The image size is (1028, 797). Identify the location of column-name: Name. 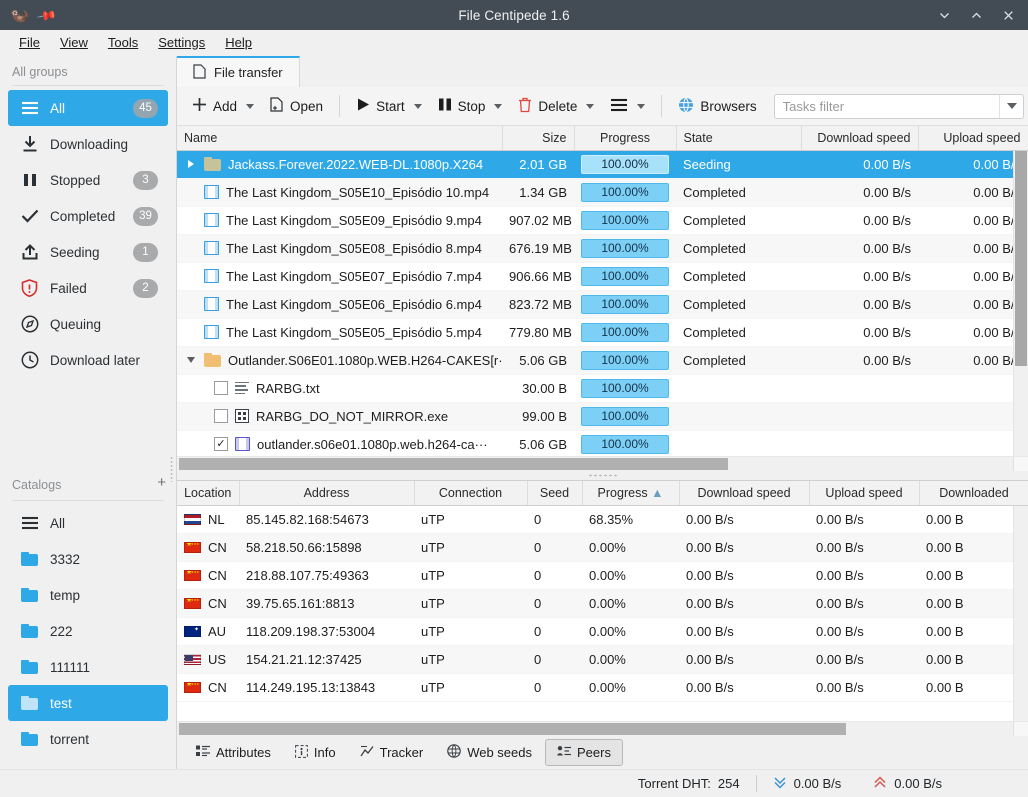
(340, 138).